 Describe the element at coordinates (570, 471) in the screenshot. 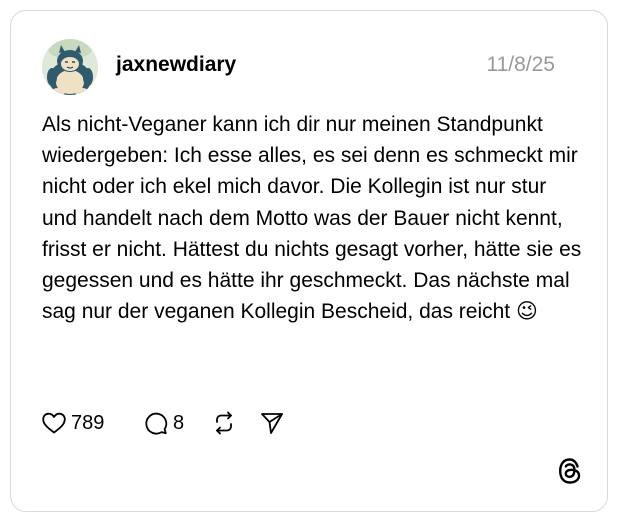

I see `threads-logo-icon` at that location.